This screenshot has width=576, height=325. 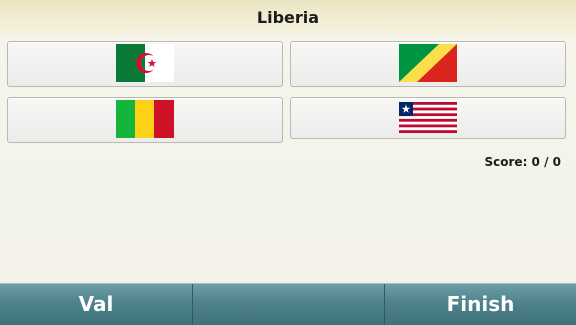 I want to click on softkey-bar: Val Finish, so click(x=288, y=304).